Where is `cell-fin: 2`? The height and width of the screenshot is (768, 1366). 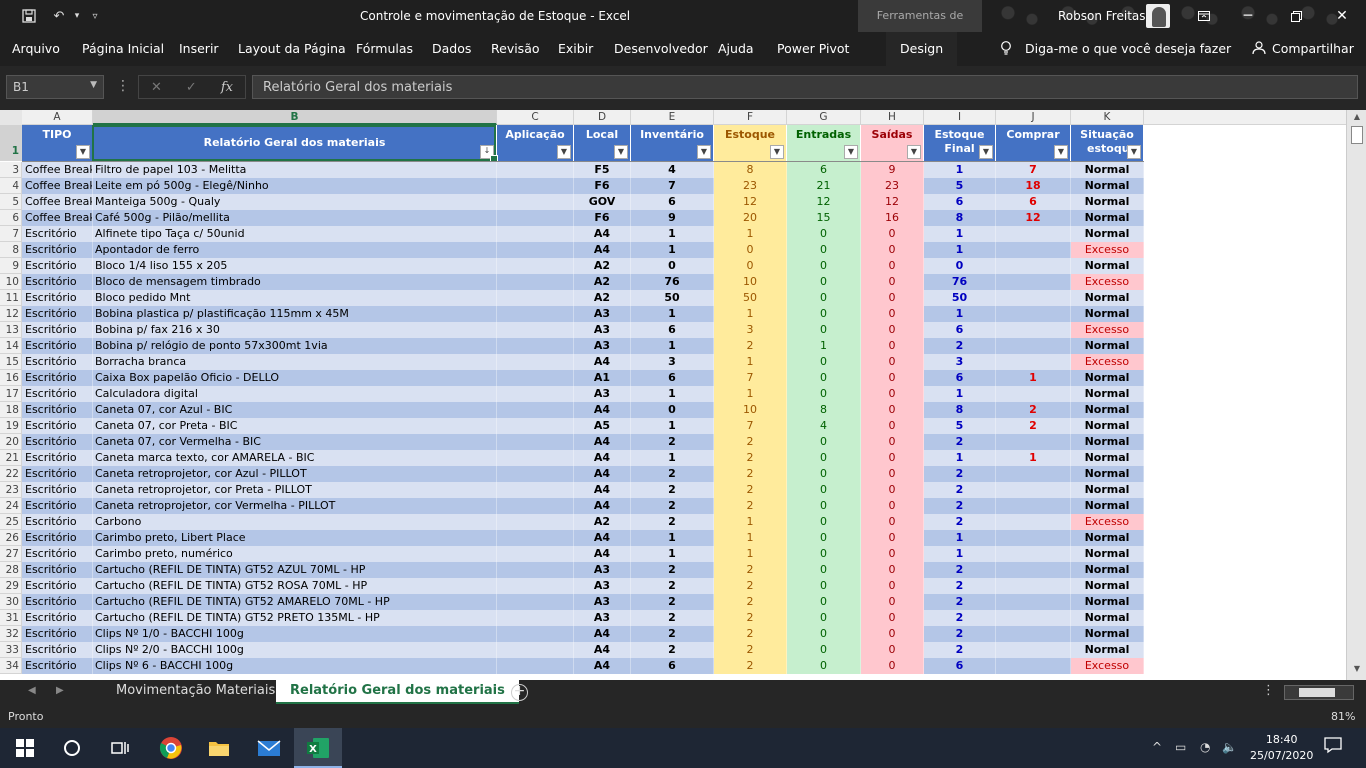
cell-fin: 2 is located at coordinates (960, 474).